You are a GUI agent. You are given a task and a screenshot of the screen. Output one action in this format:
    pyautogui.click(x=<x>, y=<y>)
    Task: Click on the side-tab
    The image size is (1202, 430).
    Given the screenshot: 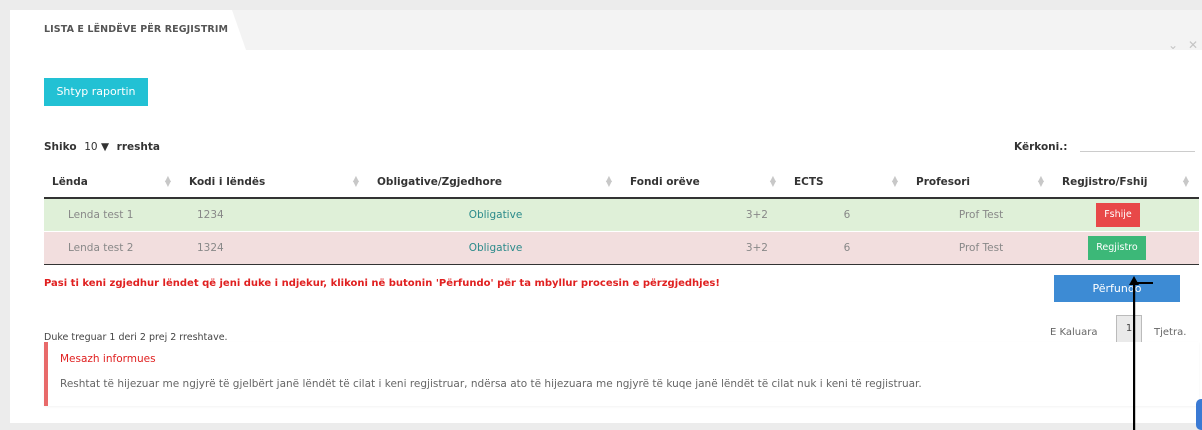 What is the action you would take?
    pyautogui.click(x=1199, y=414)
    